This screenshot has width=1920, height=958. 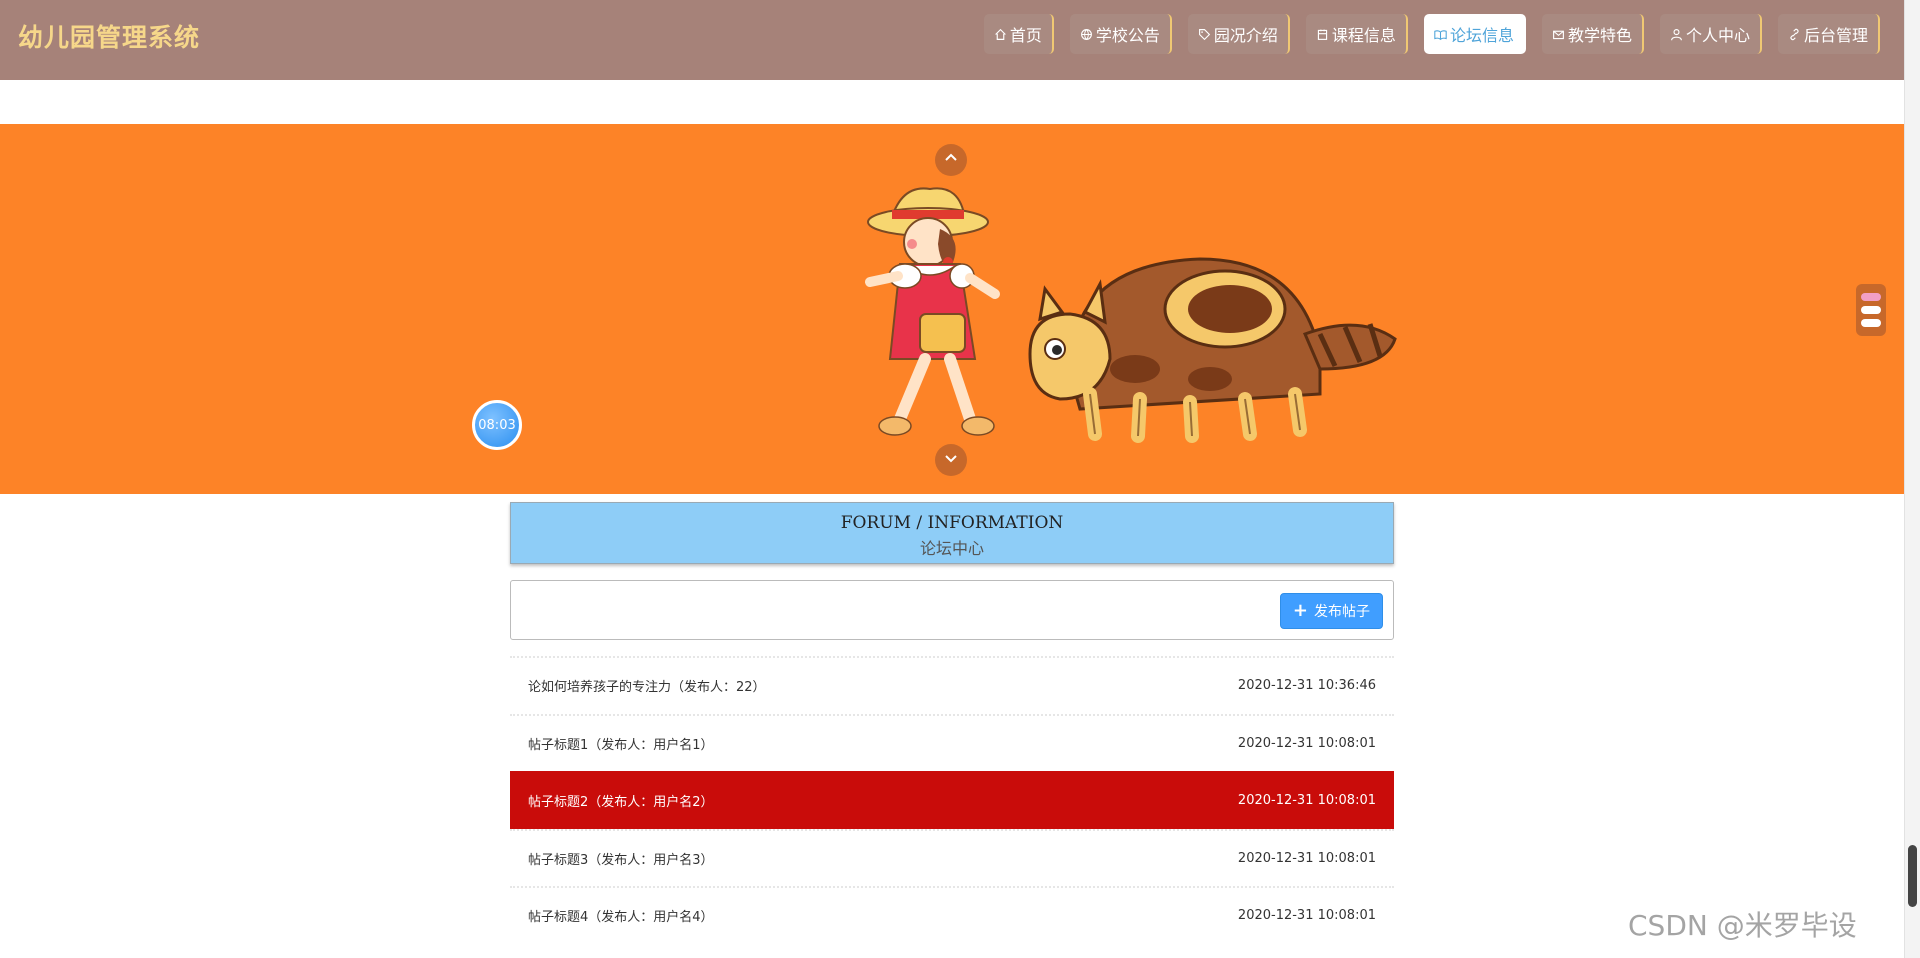 I want to click on nav-intro-label: 园况介绍, so click(x=1245, y=35).